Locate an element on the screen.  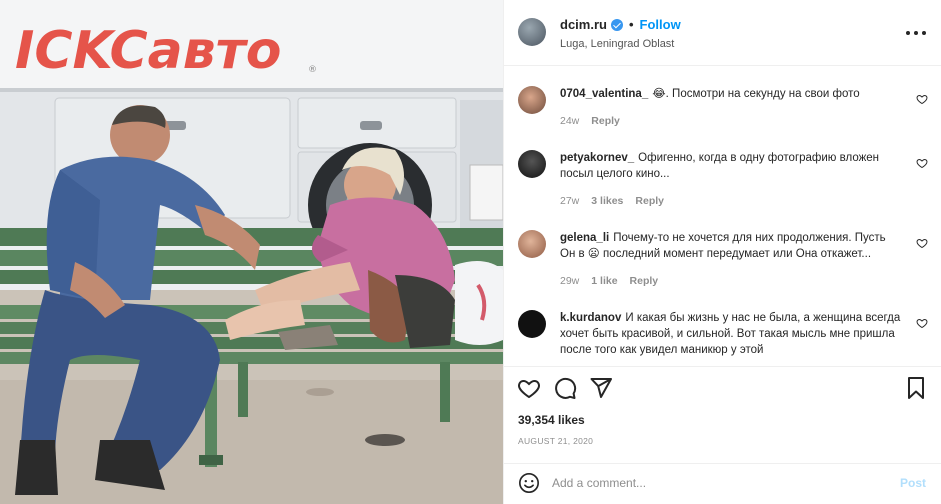
comment-meta: 27w 3 likes Reply is located at coordinates (612, 201).